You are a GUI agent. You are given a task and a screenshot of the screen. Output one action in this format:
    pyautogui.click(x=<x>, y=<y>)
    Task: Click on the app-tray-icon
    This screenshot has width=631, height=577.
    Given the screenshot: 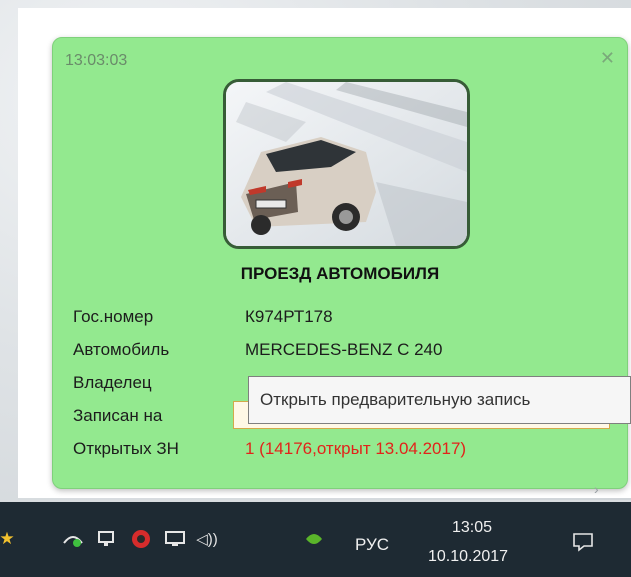 What is the action you would take?
    pyautogui.click(x=314, y=539)
    